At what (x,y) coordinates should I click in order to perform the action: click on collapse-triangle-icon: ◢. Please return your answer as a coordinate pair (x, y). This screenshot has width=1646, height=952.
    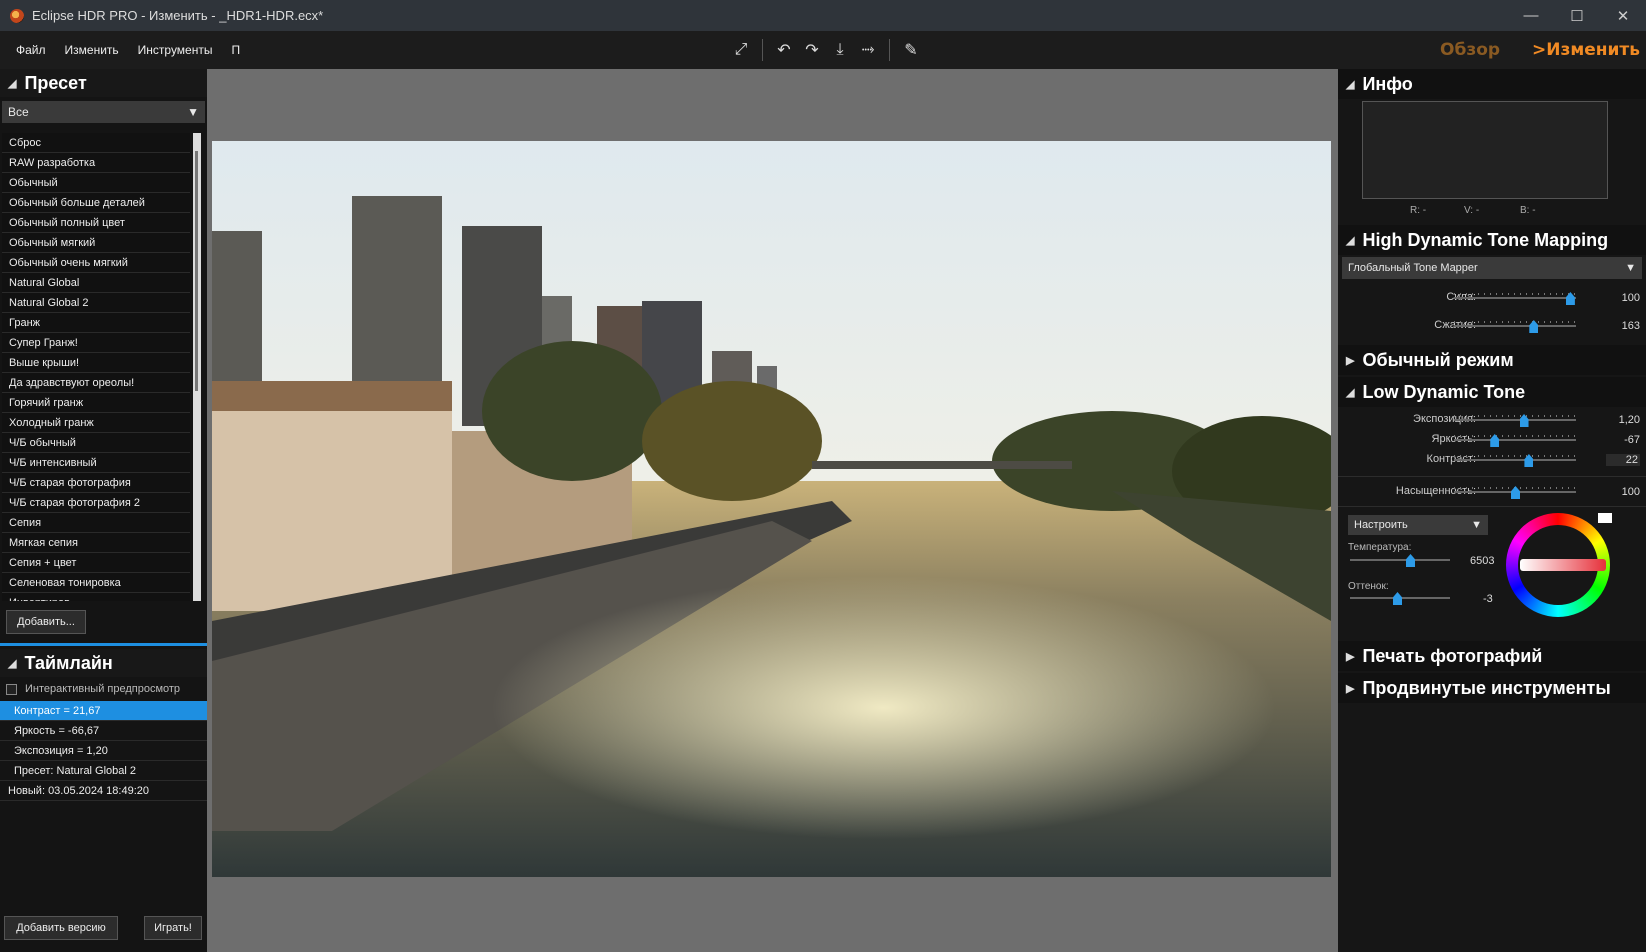
    Looking at the image, I should click on (1350, 84).